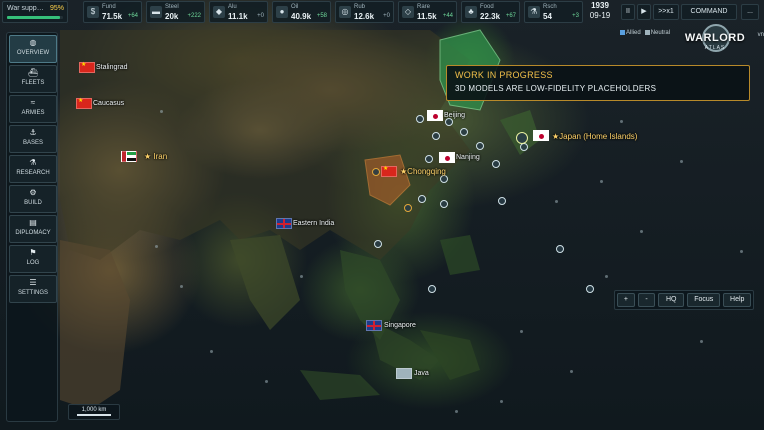 This screenshot has height=430, width=764. What do you see at coordinates (232, 7) in the screenshot?
I see `resource-name: Alu` at bounding box center [232, 7].